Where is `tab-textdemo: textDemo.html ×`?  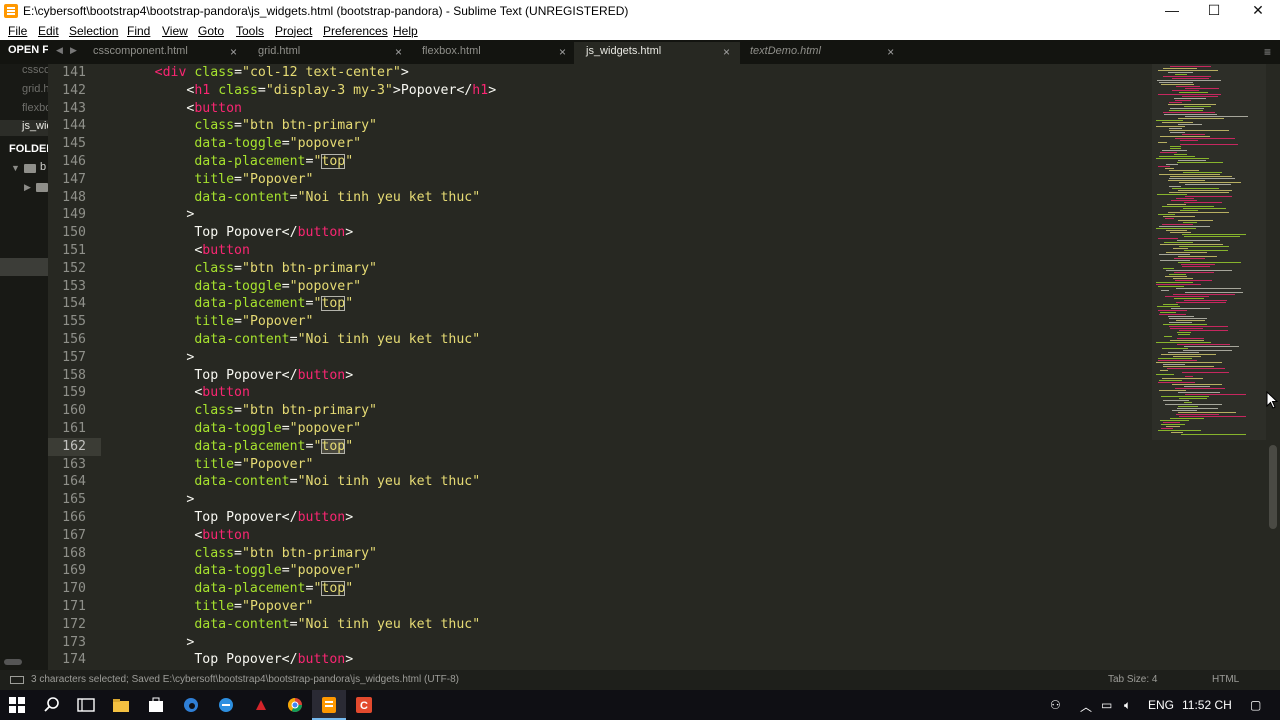
tab-textdemo: textDemo.html × is located at coordinates (821, 53).